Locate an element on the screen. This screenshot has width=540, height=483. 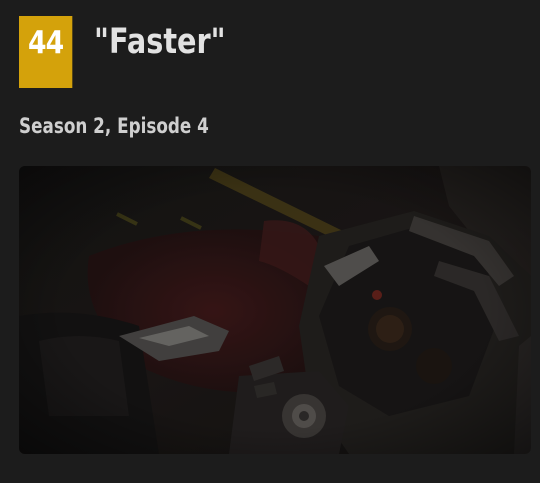
episode-title: "Faster" is located at coordinates (160, 42).